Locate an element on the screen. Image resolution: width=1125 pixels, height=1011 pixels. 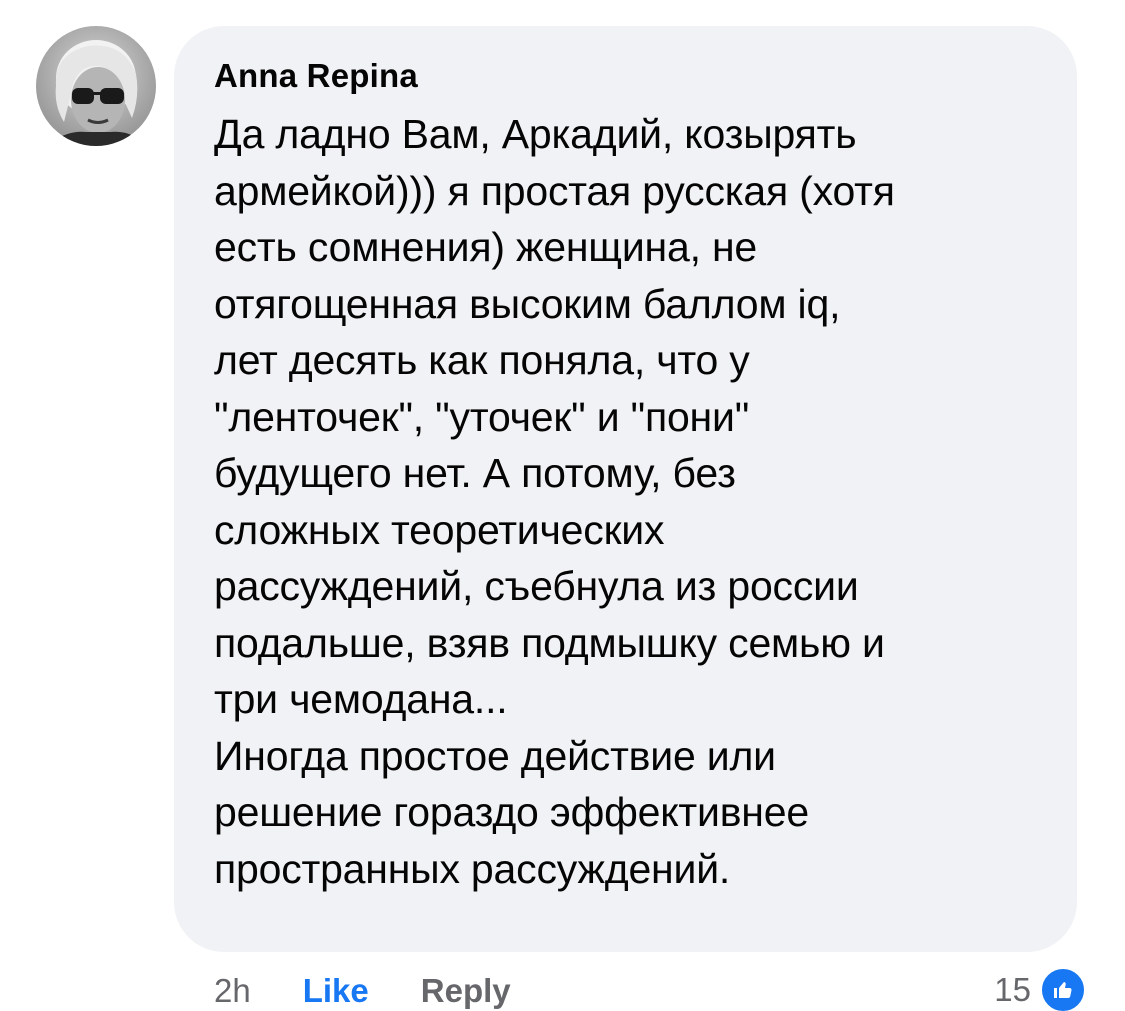
comment-timestamp: 2h is located at coordinates (232, 988).